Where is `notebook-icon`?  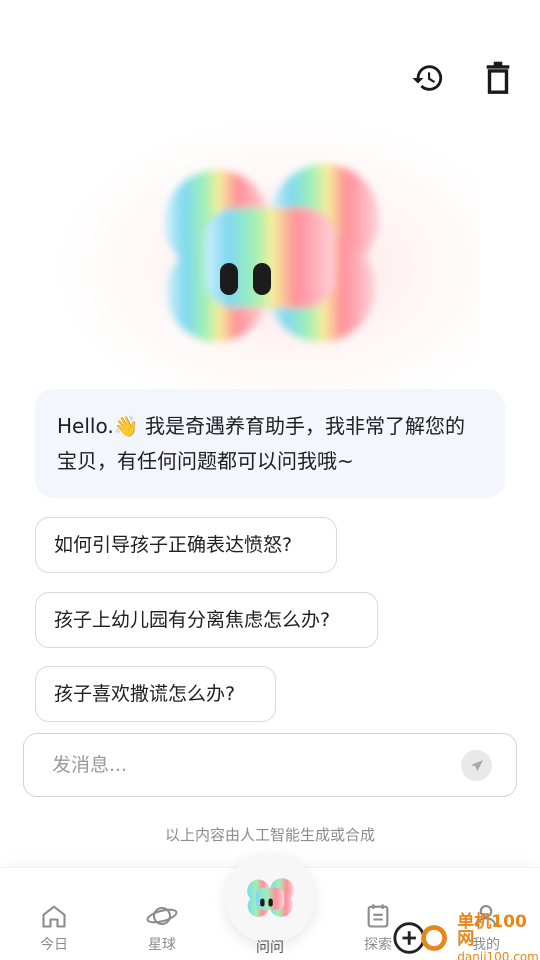 notebook-icon is located at coordinates (378, 916).